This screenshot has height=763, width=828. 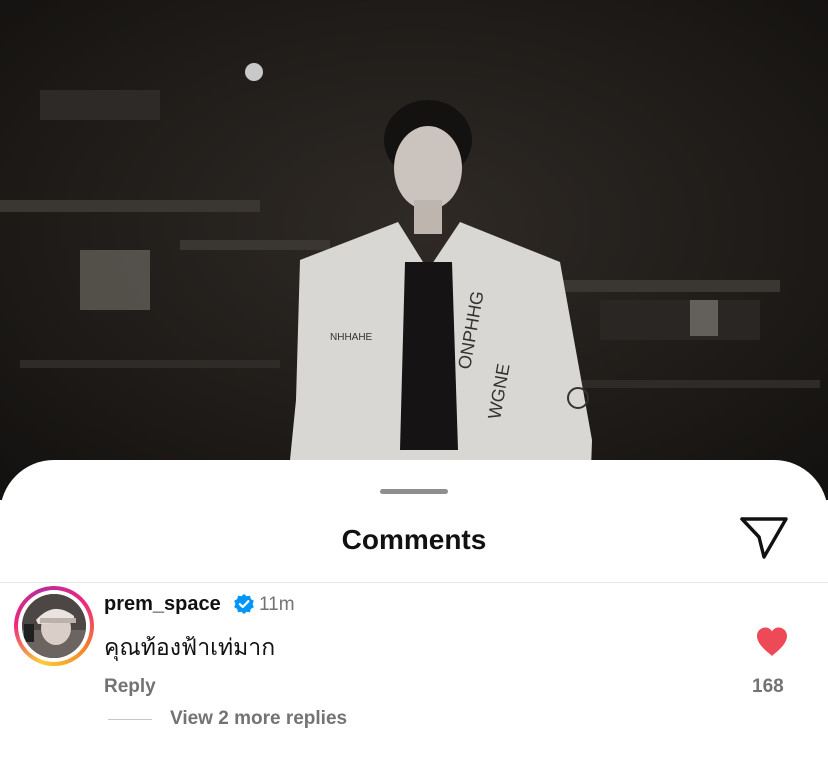 I want to click on comment-text: คุณท้องฟ้าเท่มาก, so click(x=190, y=647).